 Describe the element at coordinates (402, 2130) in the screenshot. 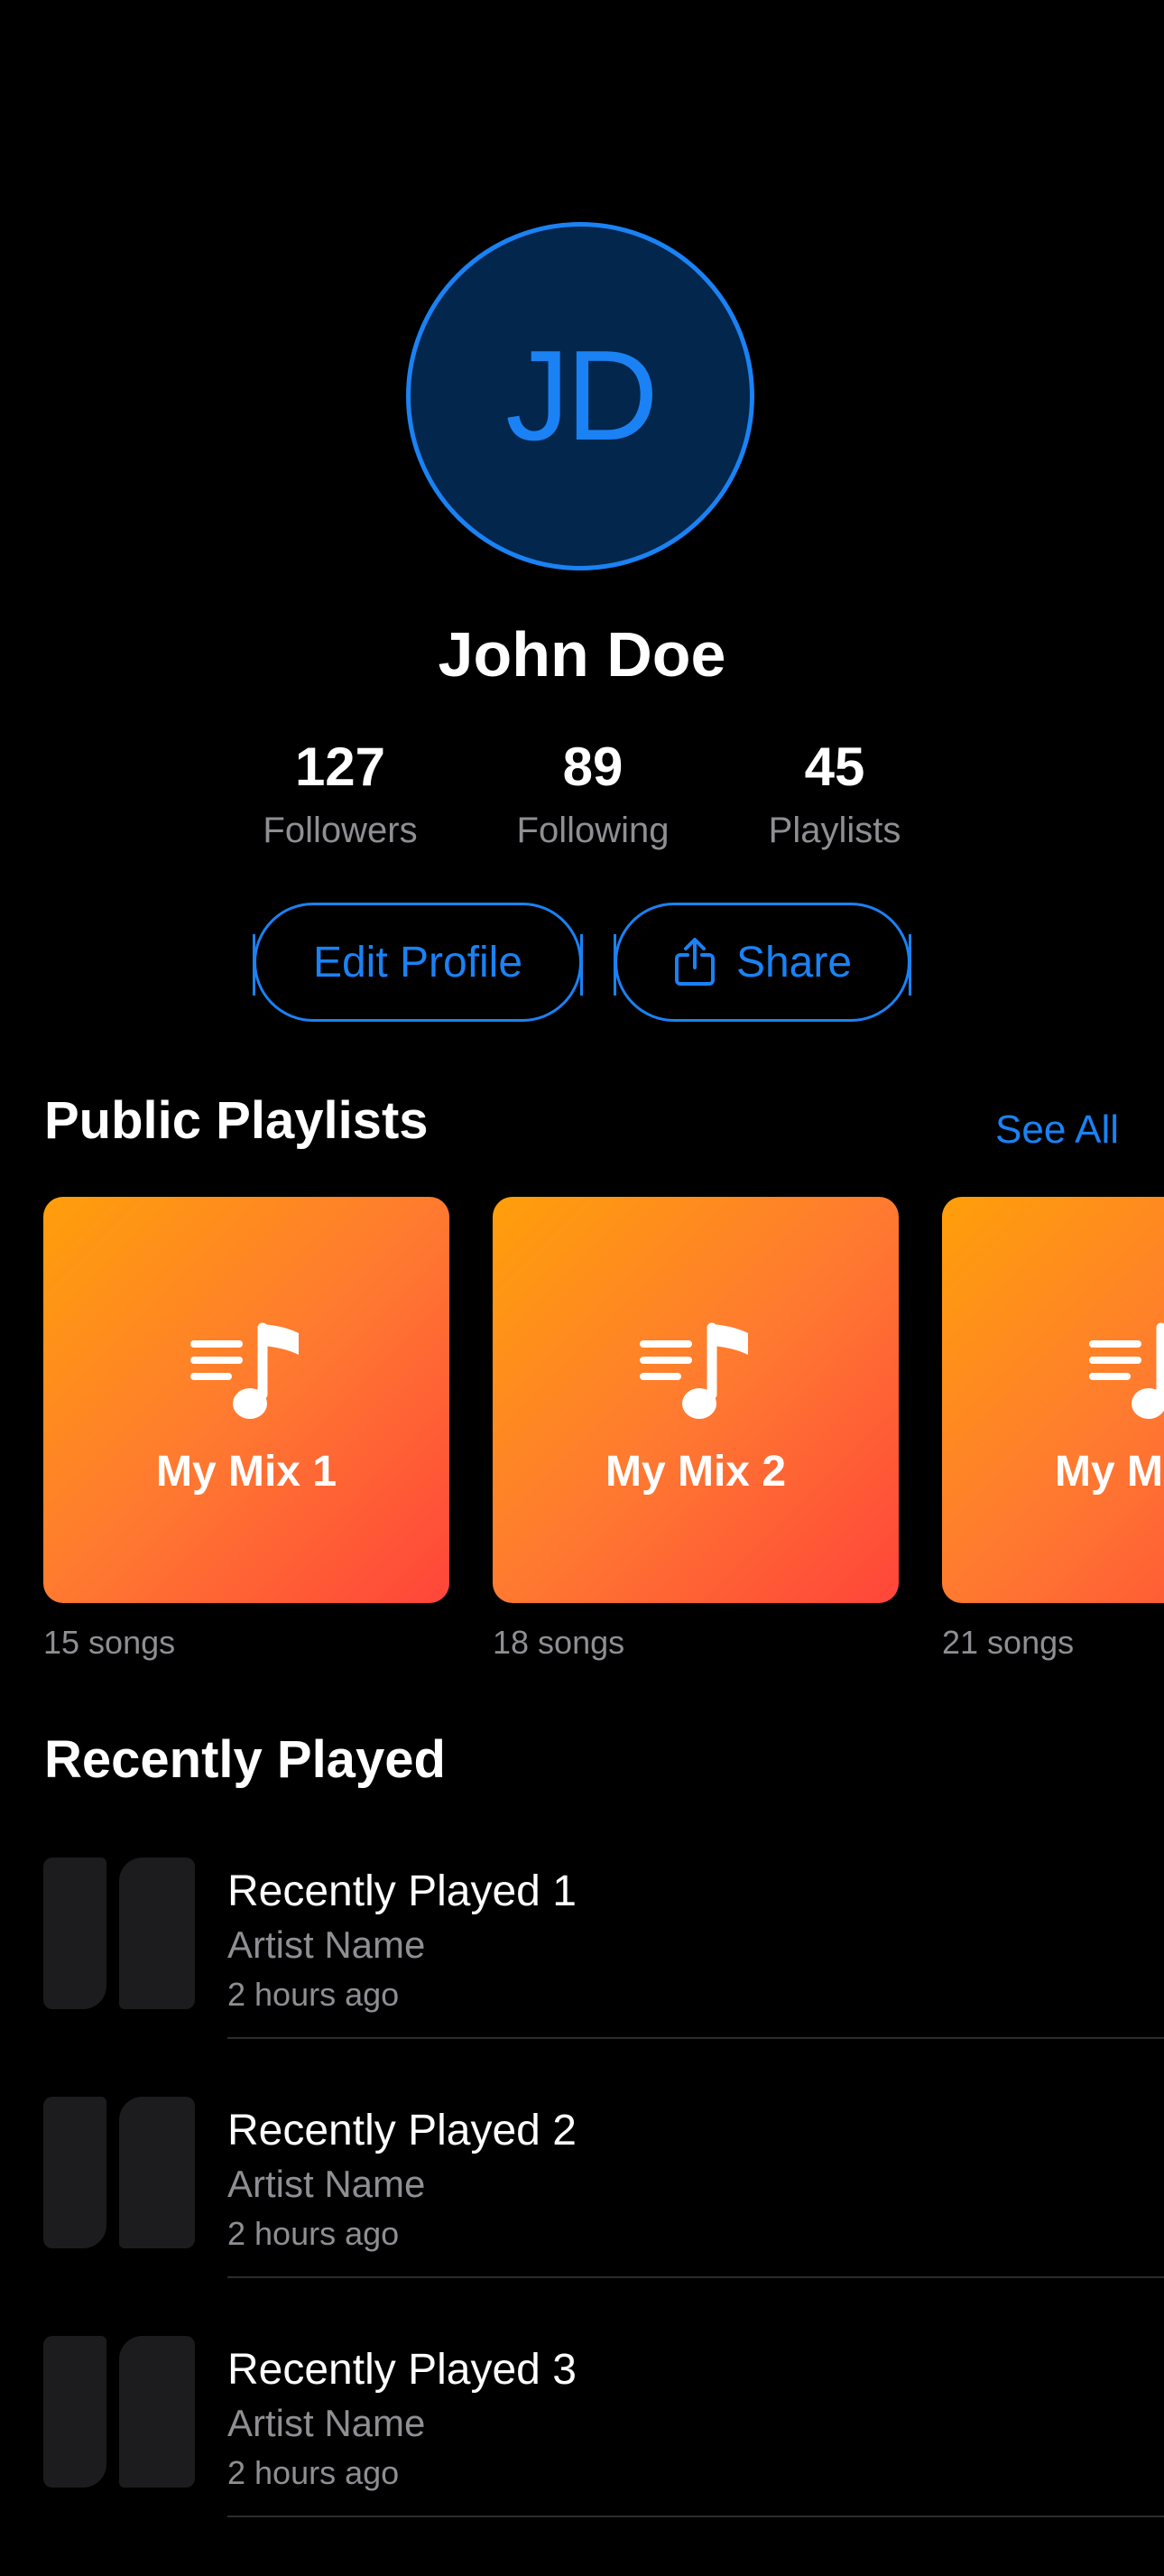

I see `track-title: Recently Played 2` at that location.